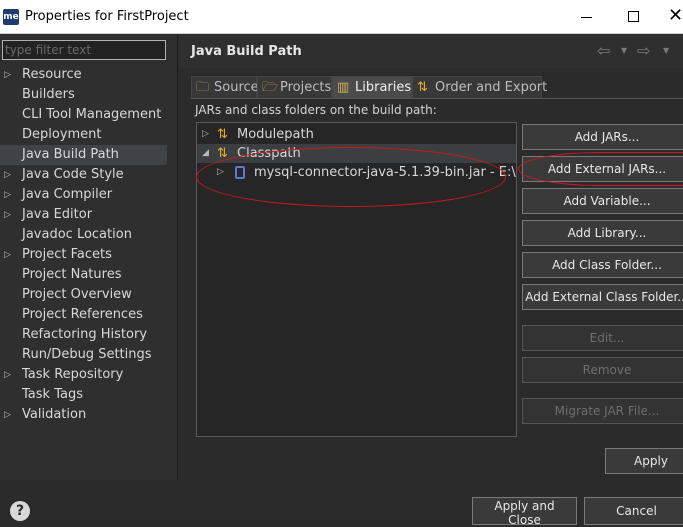 The width and height of the screenshot is (683, 527). I want to click on source-folder-icon: 🗀, so click(203, 87).